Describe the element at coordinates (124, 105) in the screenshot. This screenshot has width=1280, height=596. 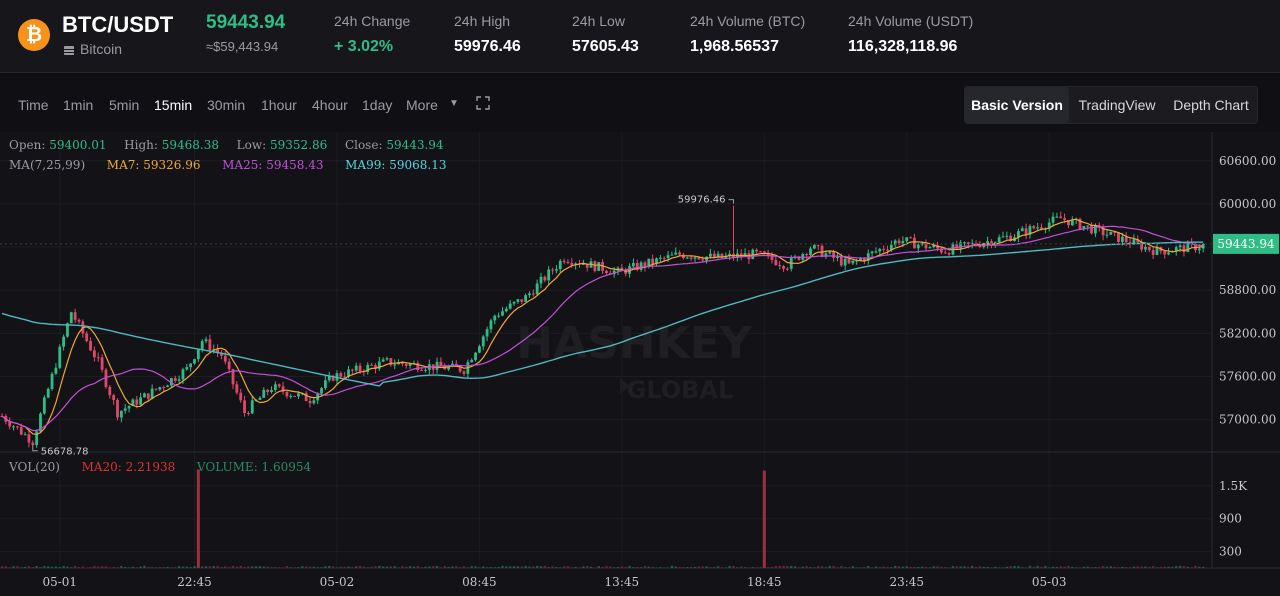
I see `interval-5min: 5min` at that location.